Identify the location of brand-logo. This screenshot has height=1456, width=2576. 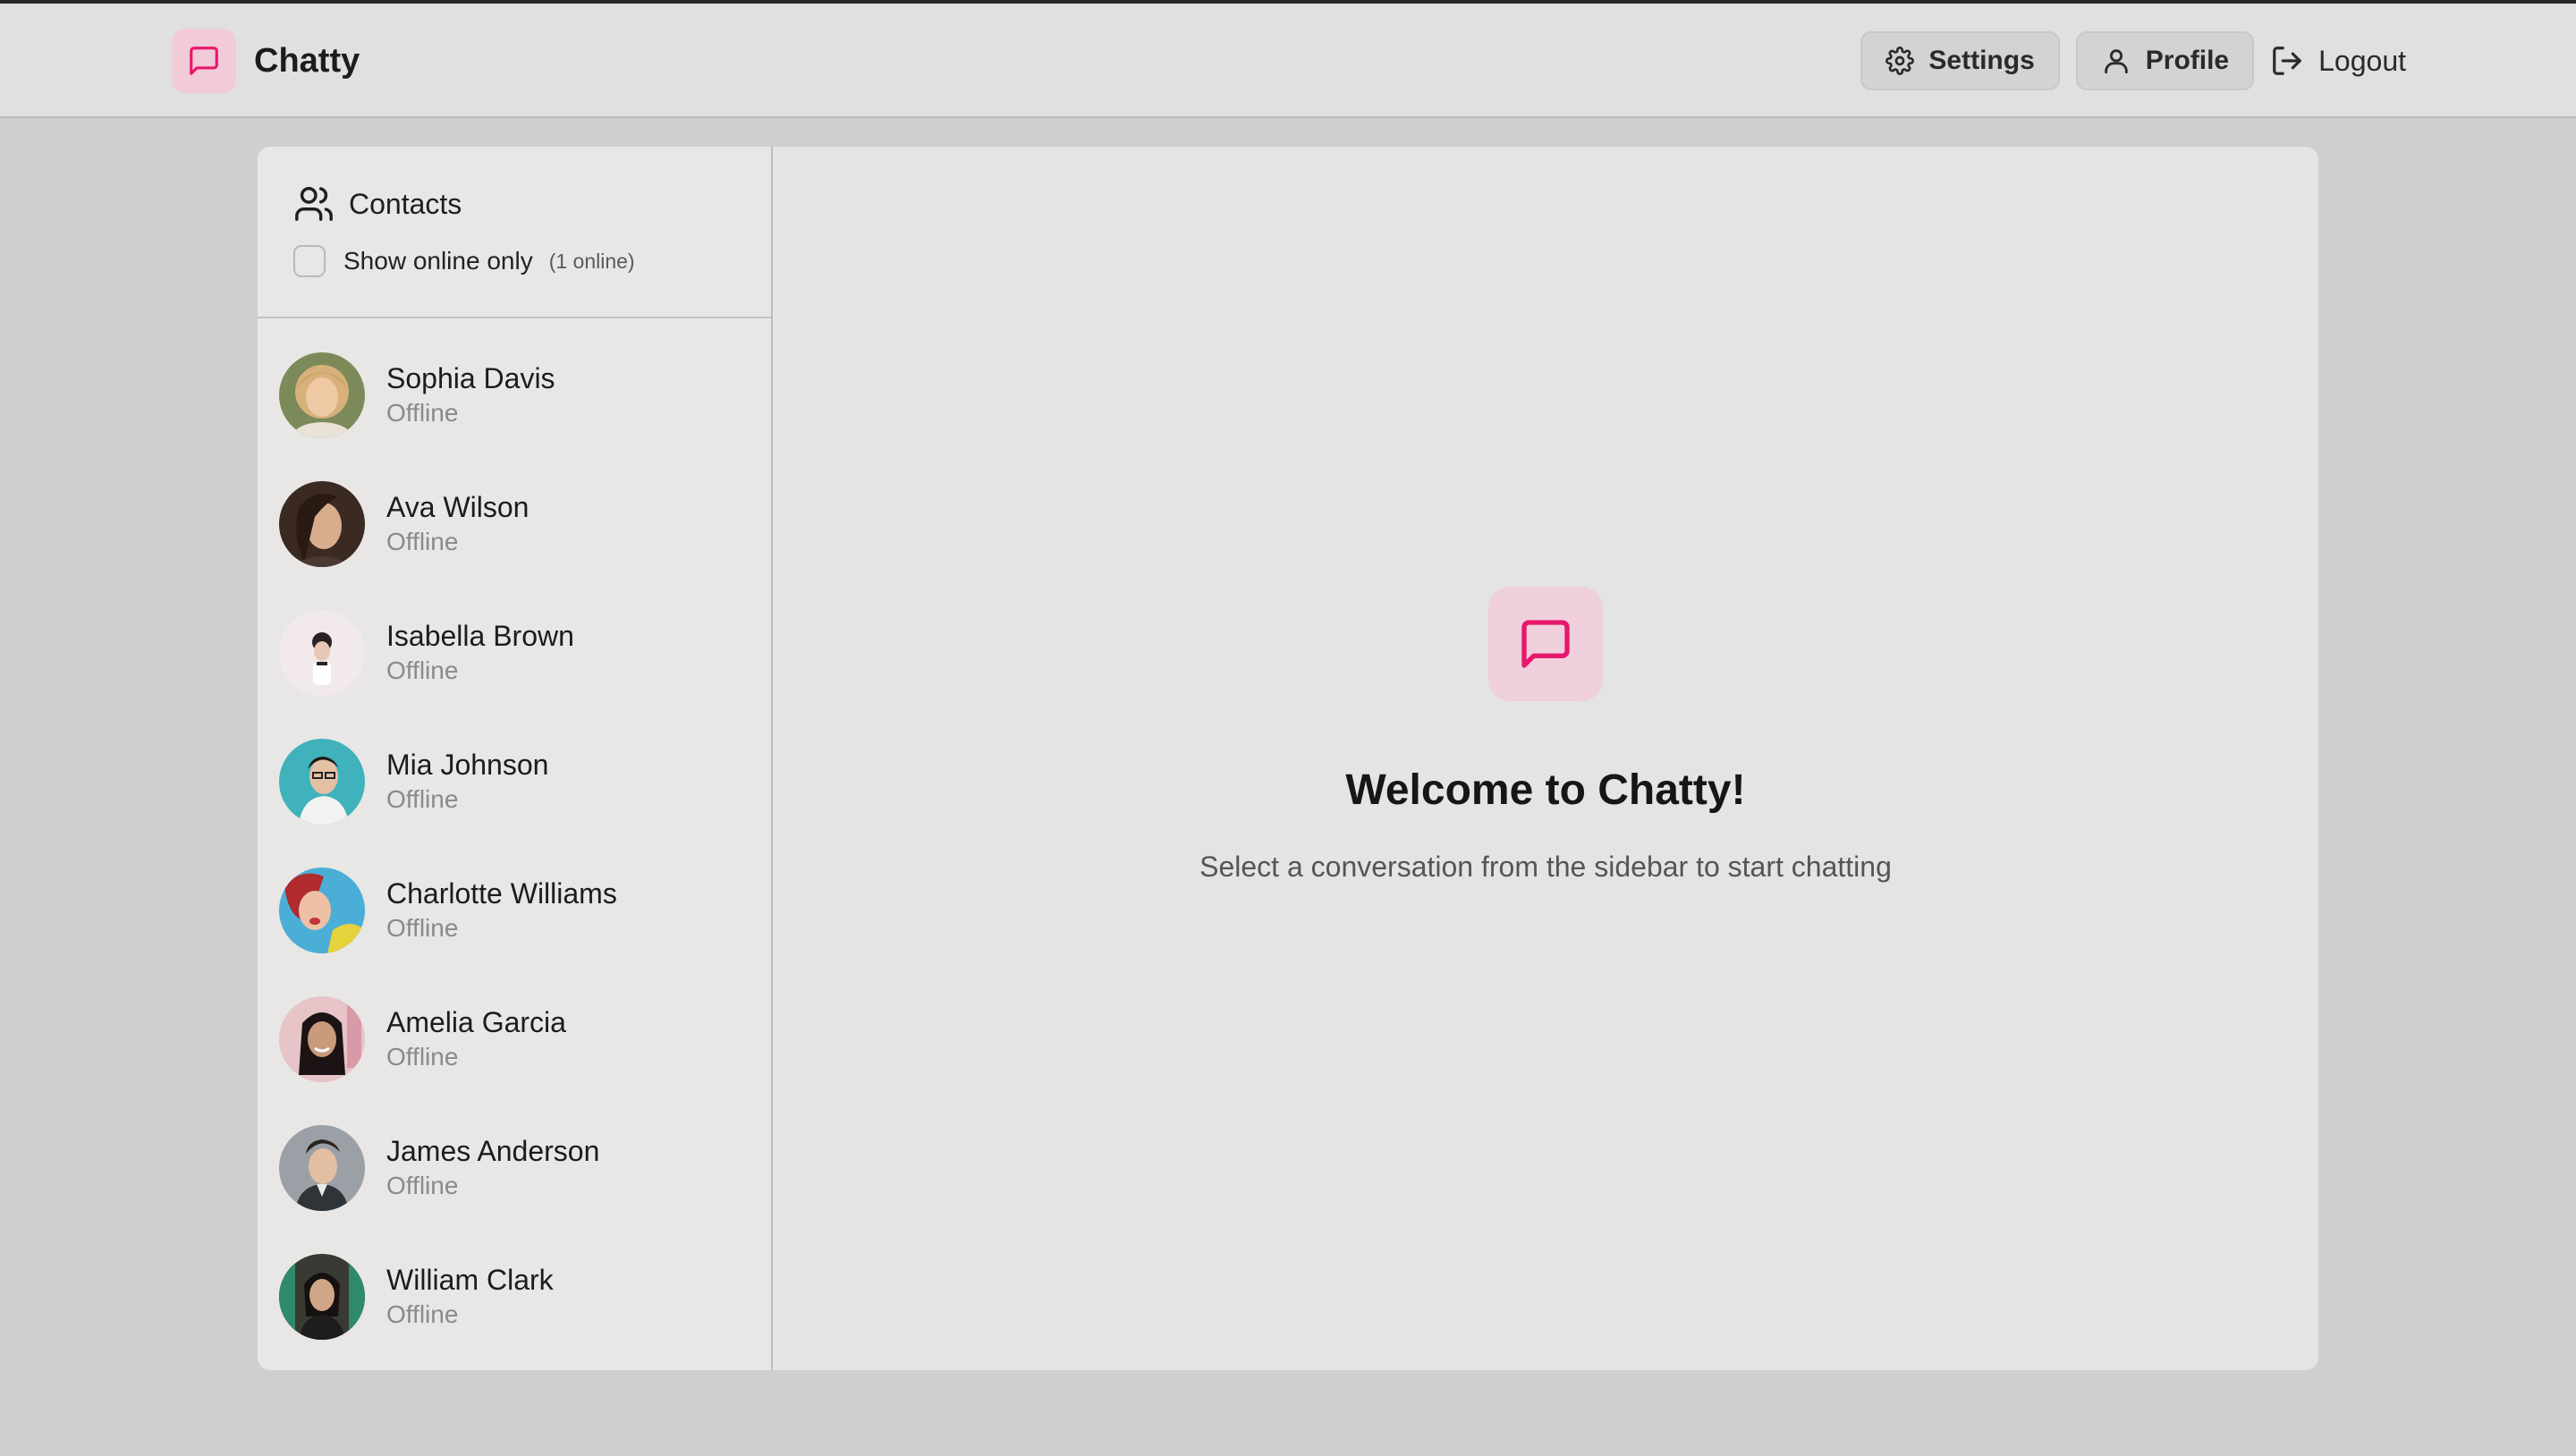
(204, 61).